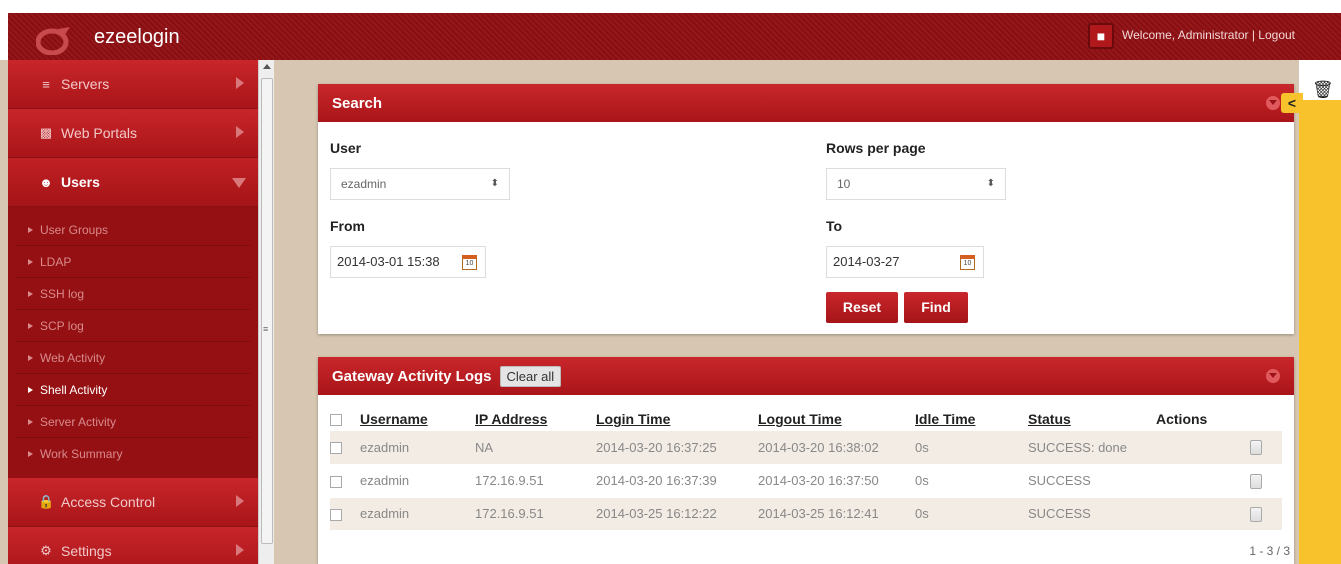 This screenshot has width=1341, height=564. Describe the element at coordinates (412, 376) in the screenshot. I see `logs-panel-title: Gateway Activity Logs` at that location.